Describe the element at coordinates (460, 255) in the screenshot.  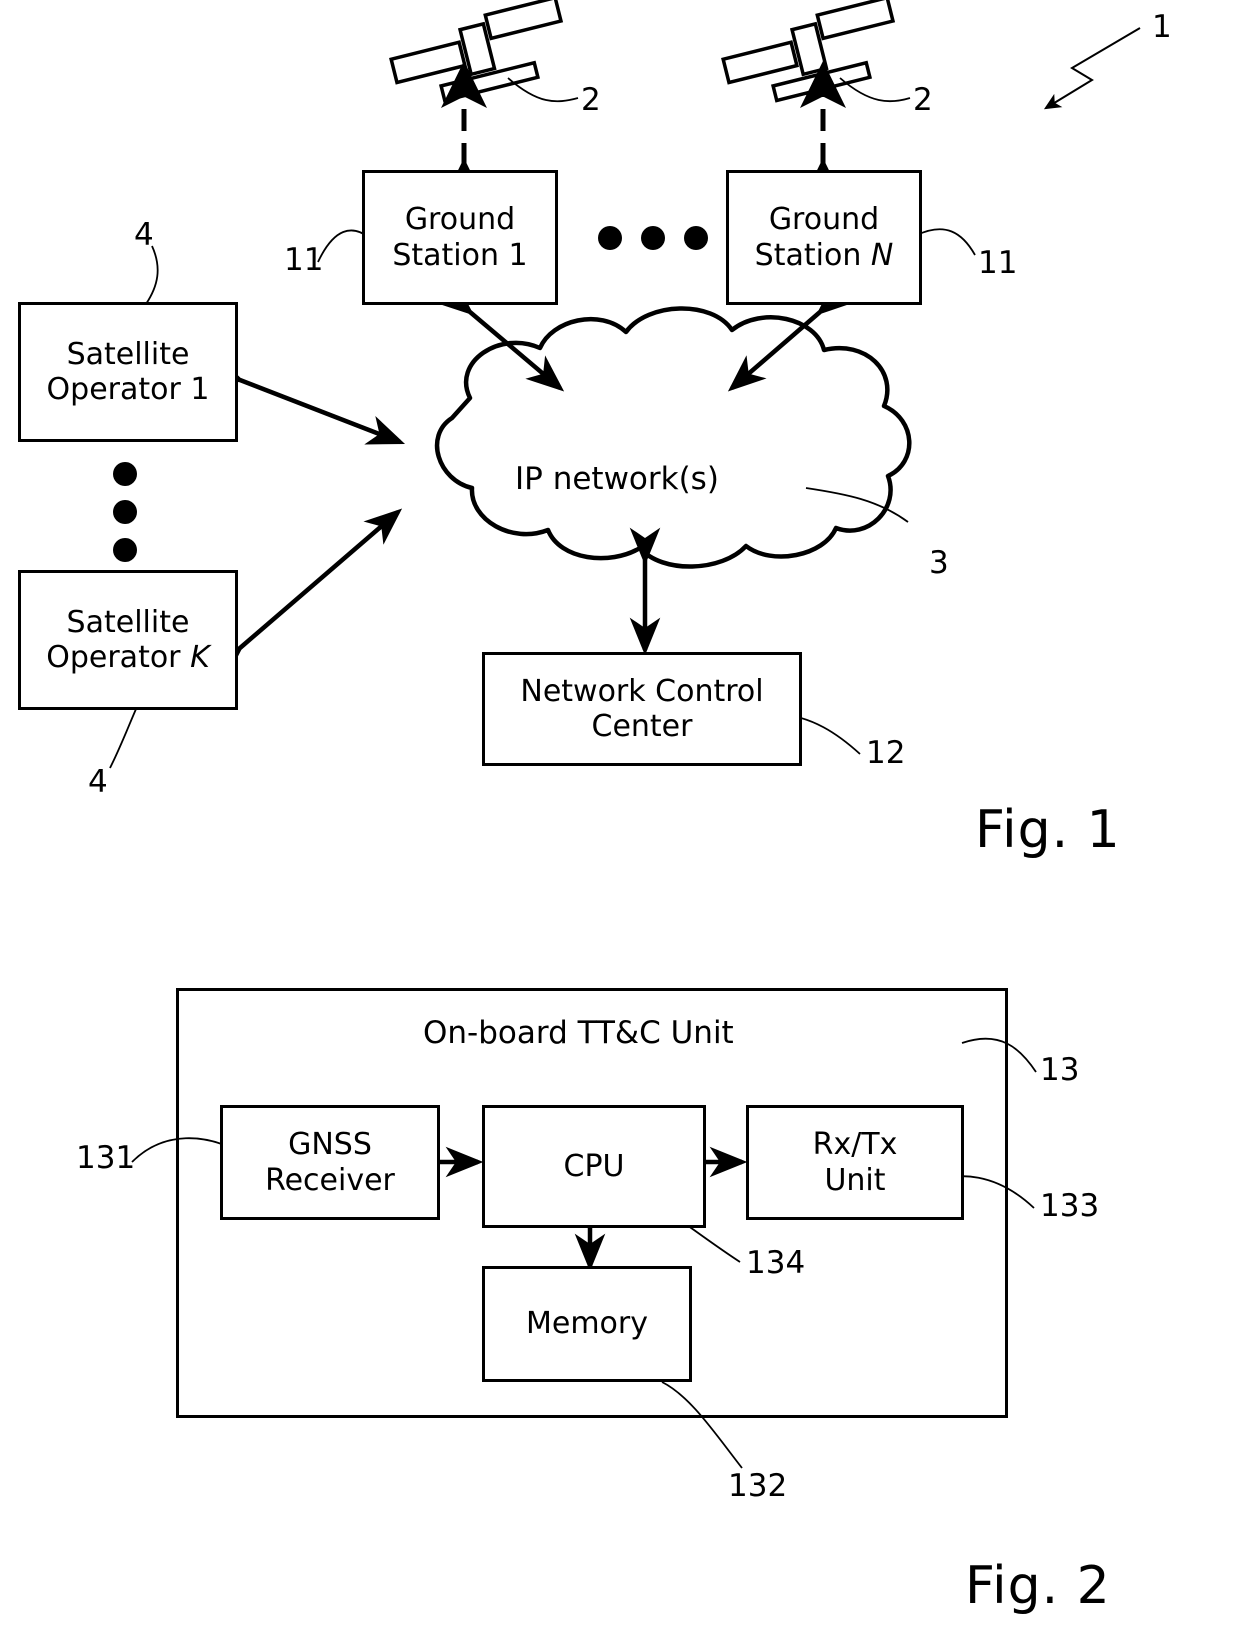
I see `ground-station-1-line2: Station 1` at that location.